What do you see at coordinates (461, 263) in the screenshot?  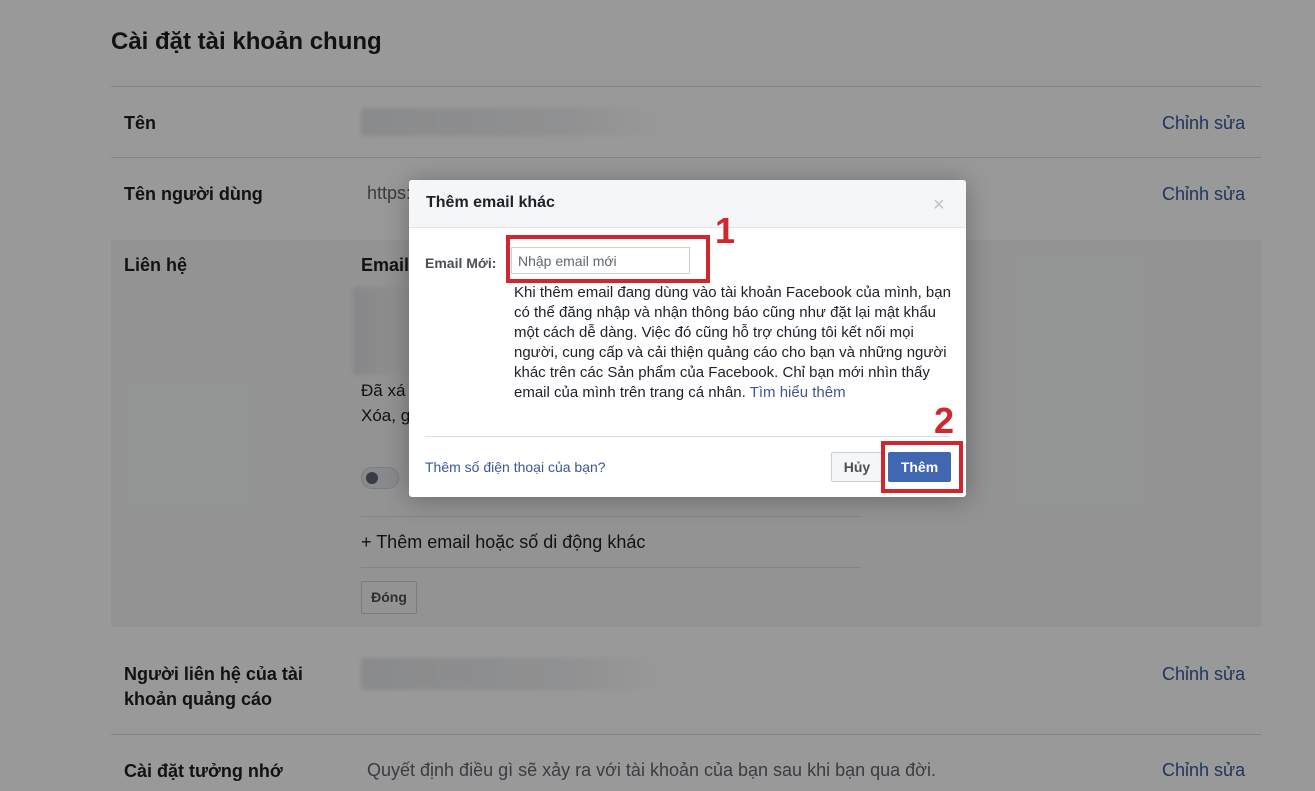 I see `new-email-label: Email Mới:` at bounding box center [461, 263].